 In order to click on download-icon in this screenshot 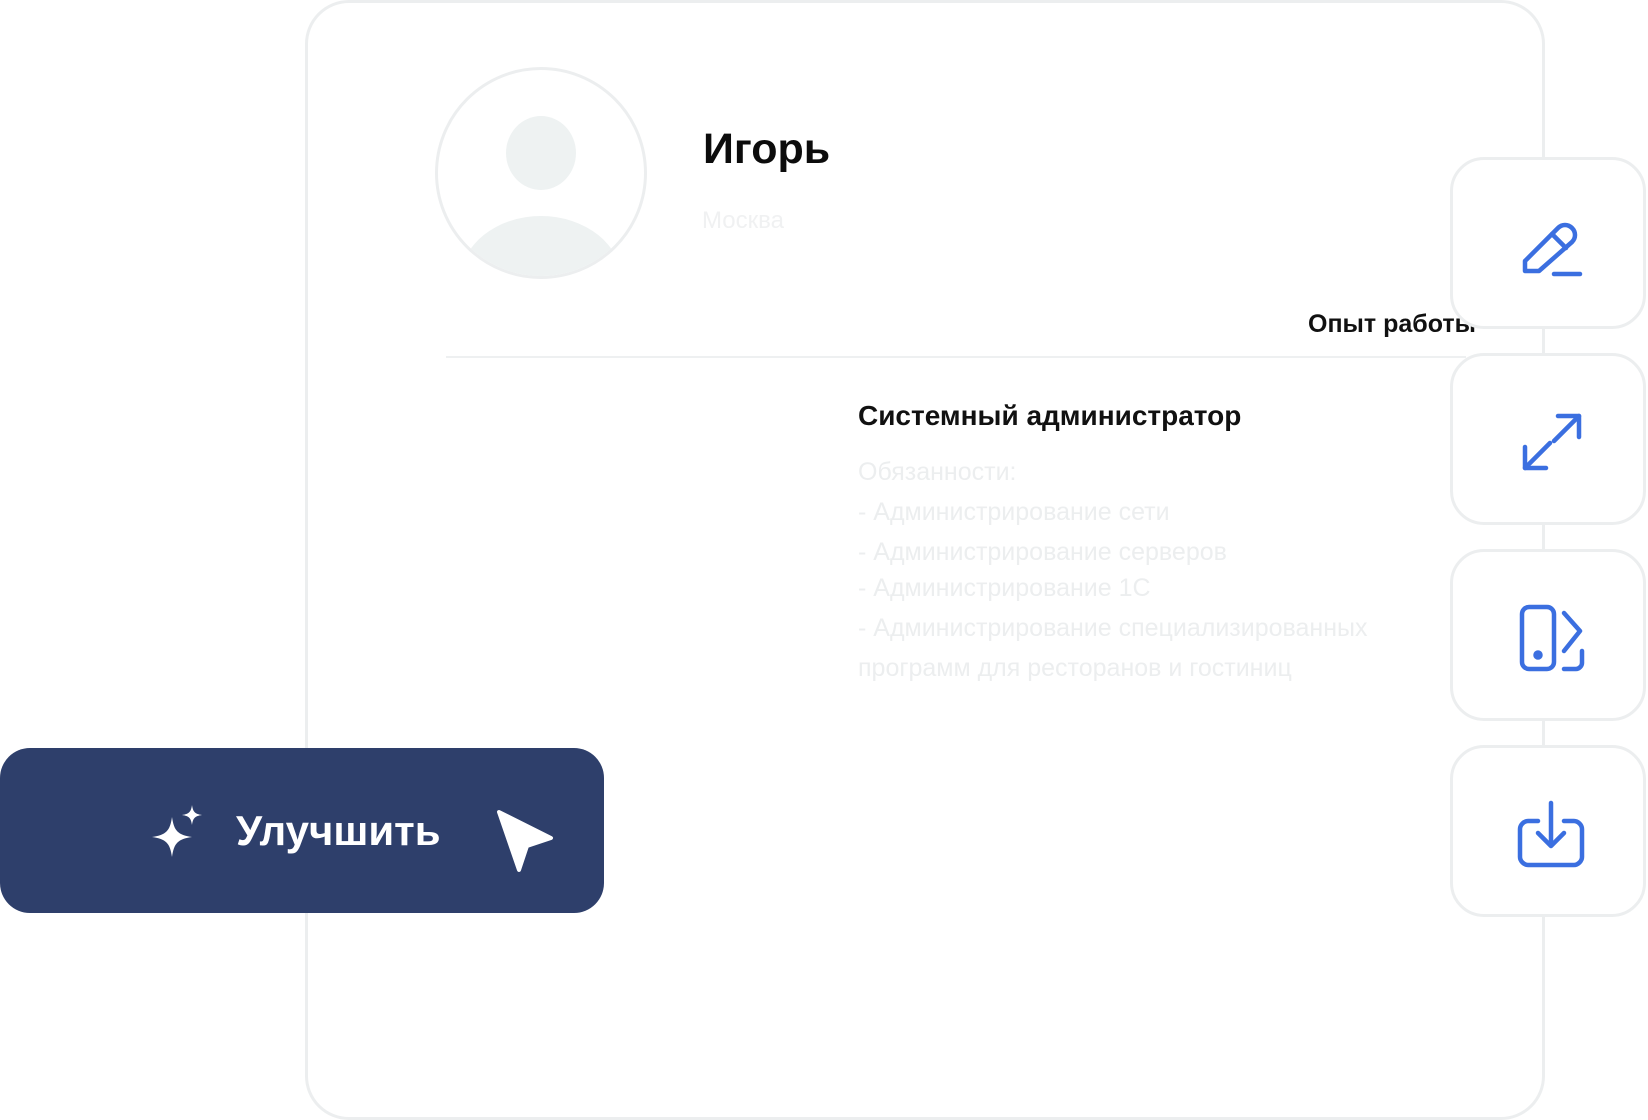, I will do `click(1551, 834)`.